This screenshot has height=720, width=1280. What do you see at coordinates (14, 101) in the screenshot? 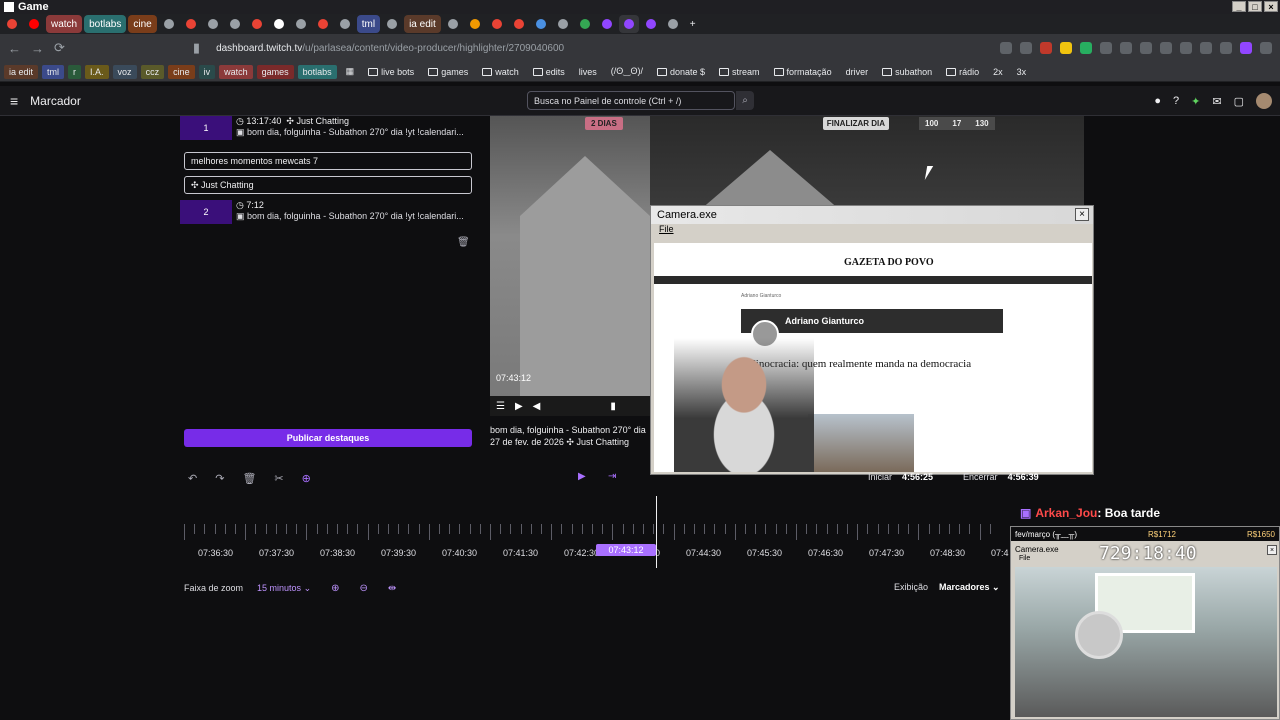
I see `hamburger-icon: ≡` at bounding box center [14, 101].